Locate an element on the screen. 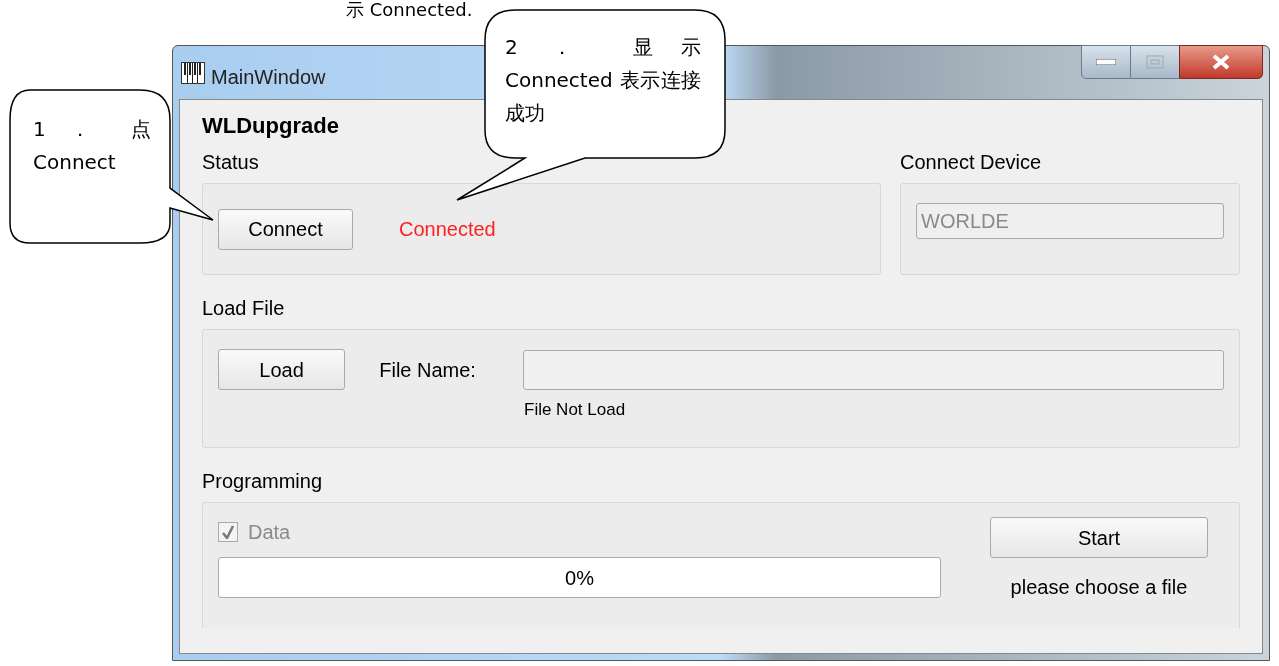 This screenshot has height=666, width=1279. maximize-icon is located at coordinates (1155, 62).